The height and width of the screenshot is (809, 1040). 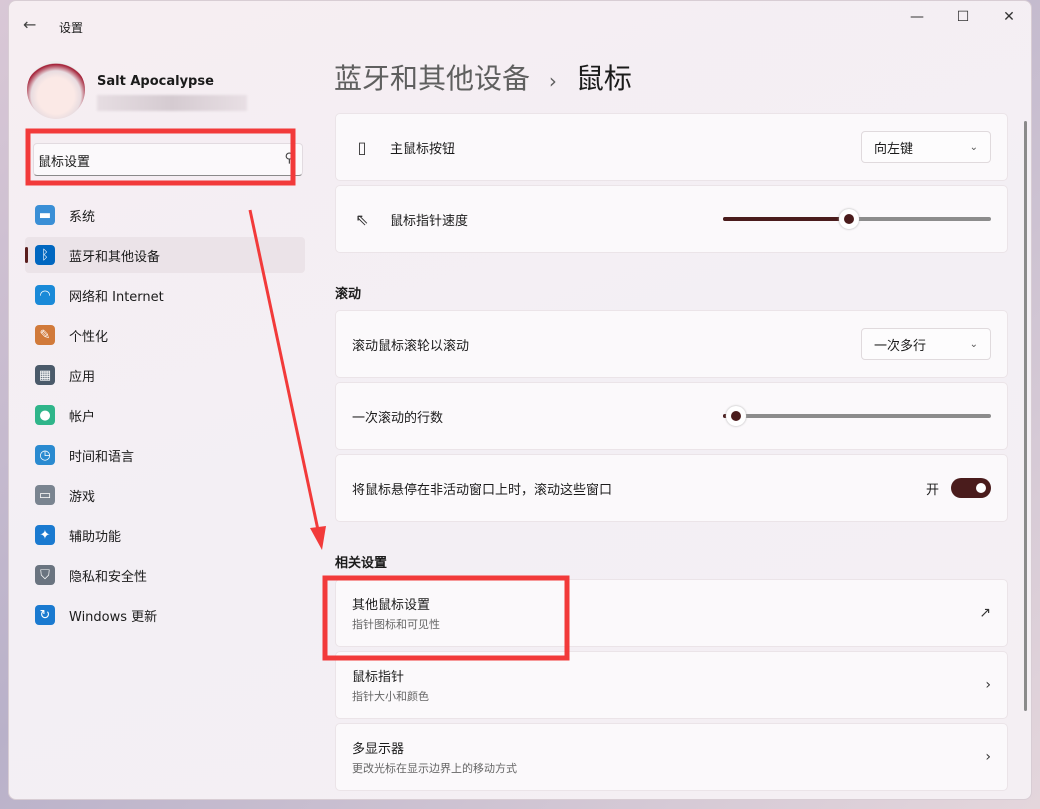 I want to click on related-setting-item: 其他鼠标设置 指针图标和可见性 ↗, so click(x=671, y=613).